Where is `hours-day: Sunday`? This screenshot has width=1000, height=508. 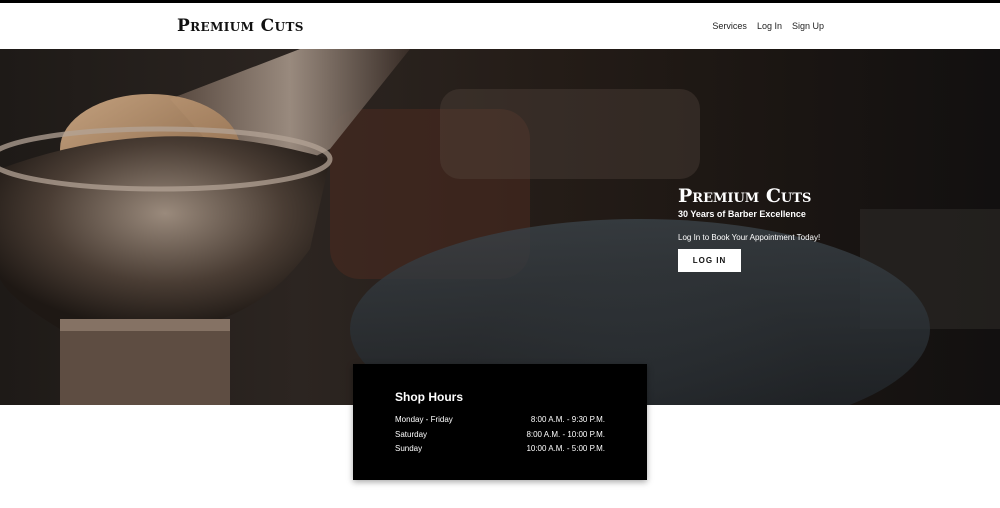 hours-day: Sunday is located at coordinates (409, 448).